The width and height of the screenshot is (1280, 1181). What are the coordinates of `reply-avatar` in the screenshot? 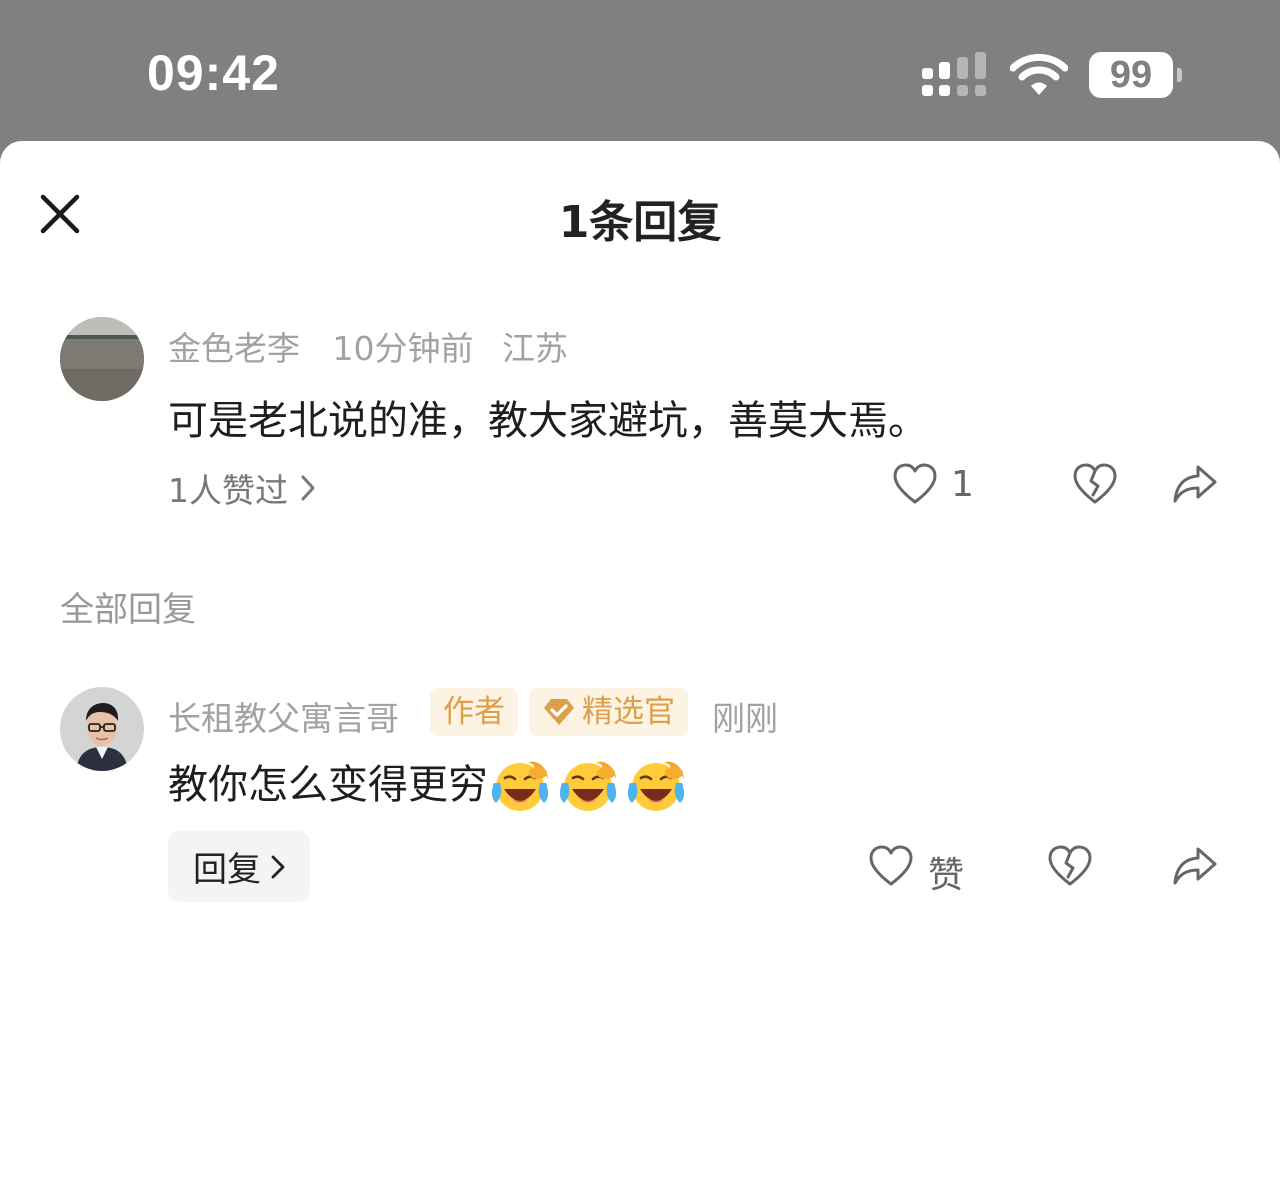 It's located at (102, 729).